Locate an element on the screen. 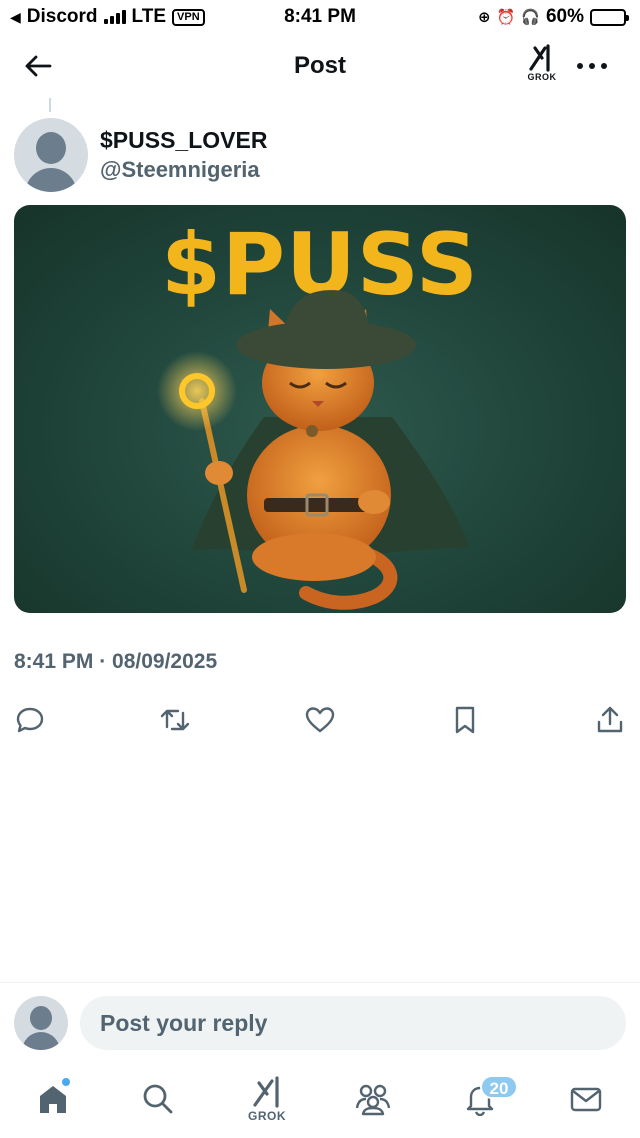 This screenshot has height=1138, width=640. post-timestamp: 8:41 PM · 08/09/2025 is located at coordinates (115, 662).